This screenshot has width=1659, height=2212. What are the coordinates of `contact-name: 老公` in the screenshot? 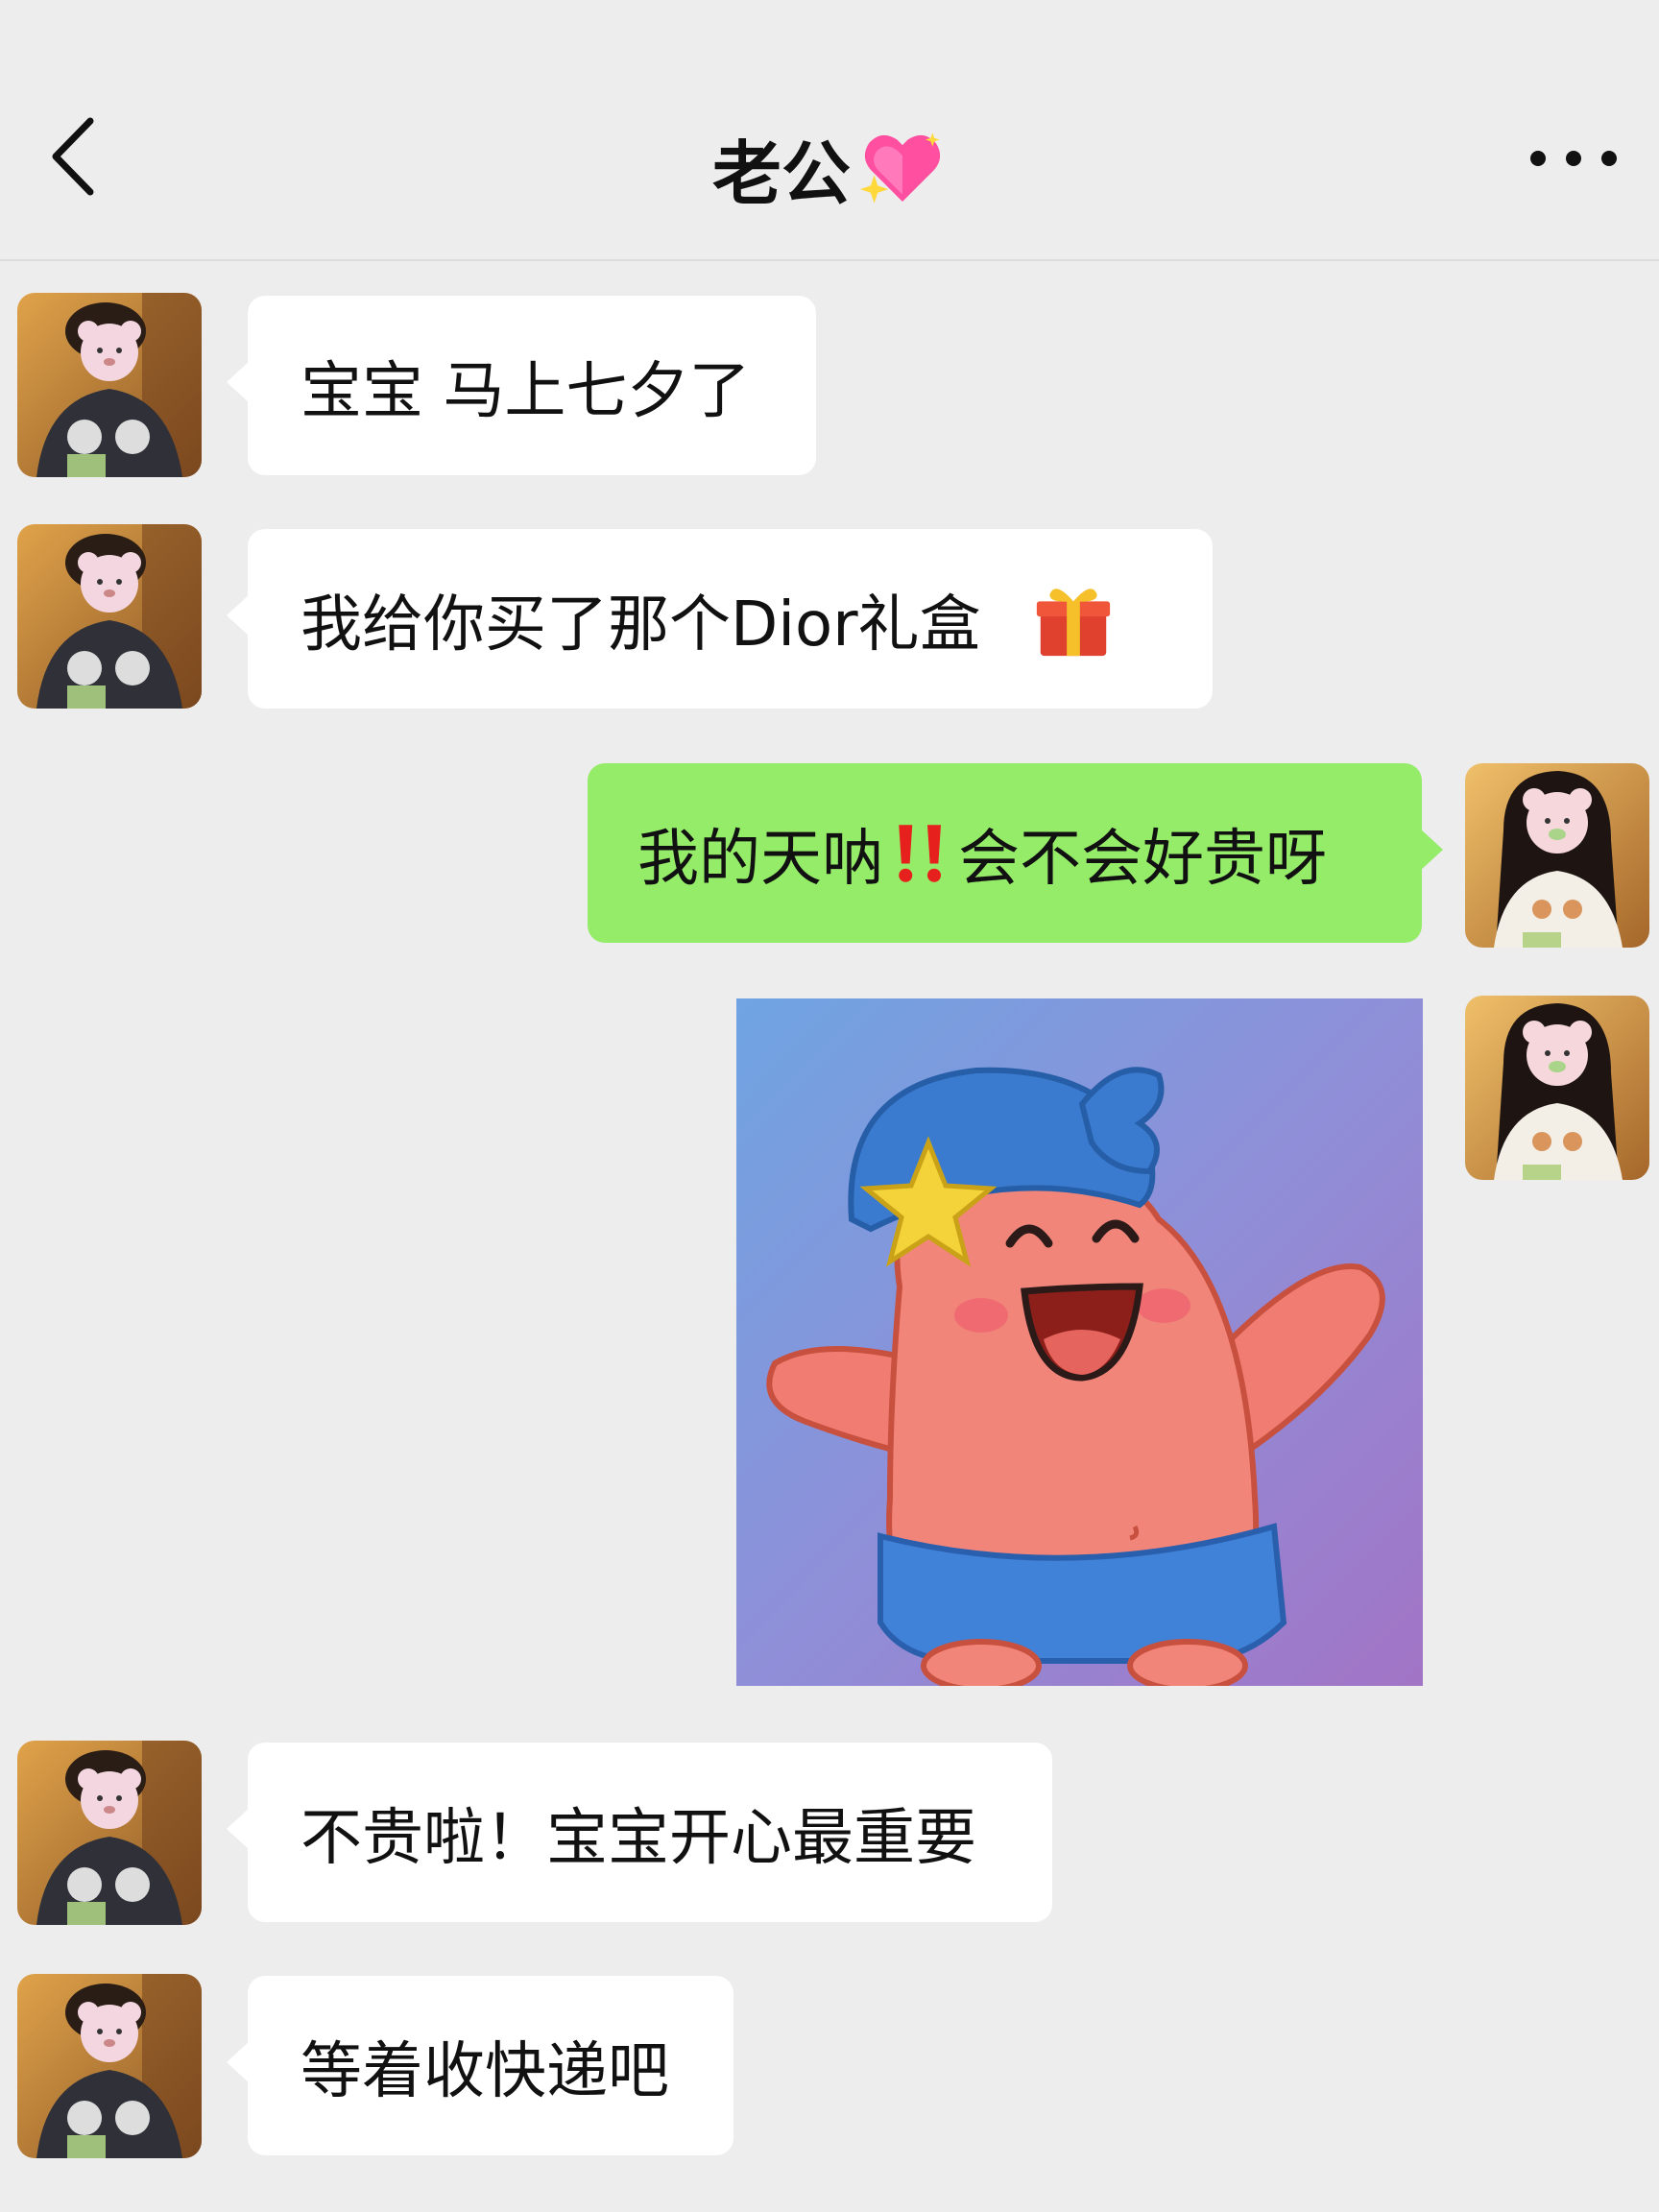 It's located at (781, 173).